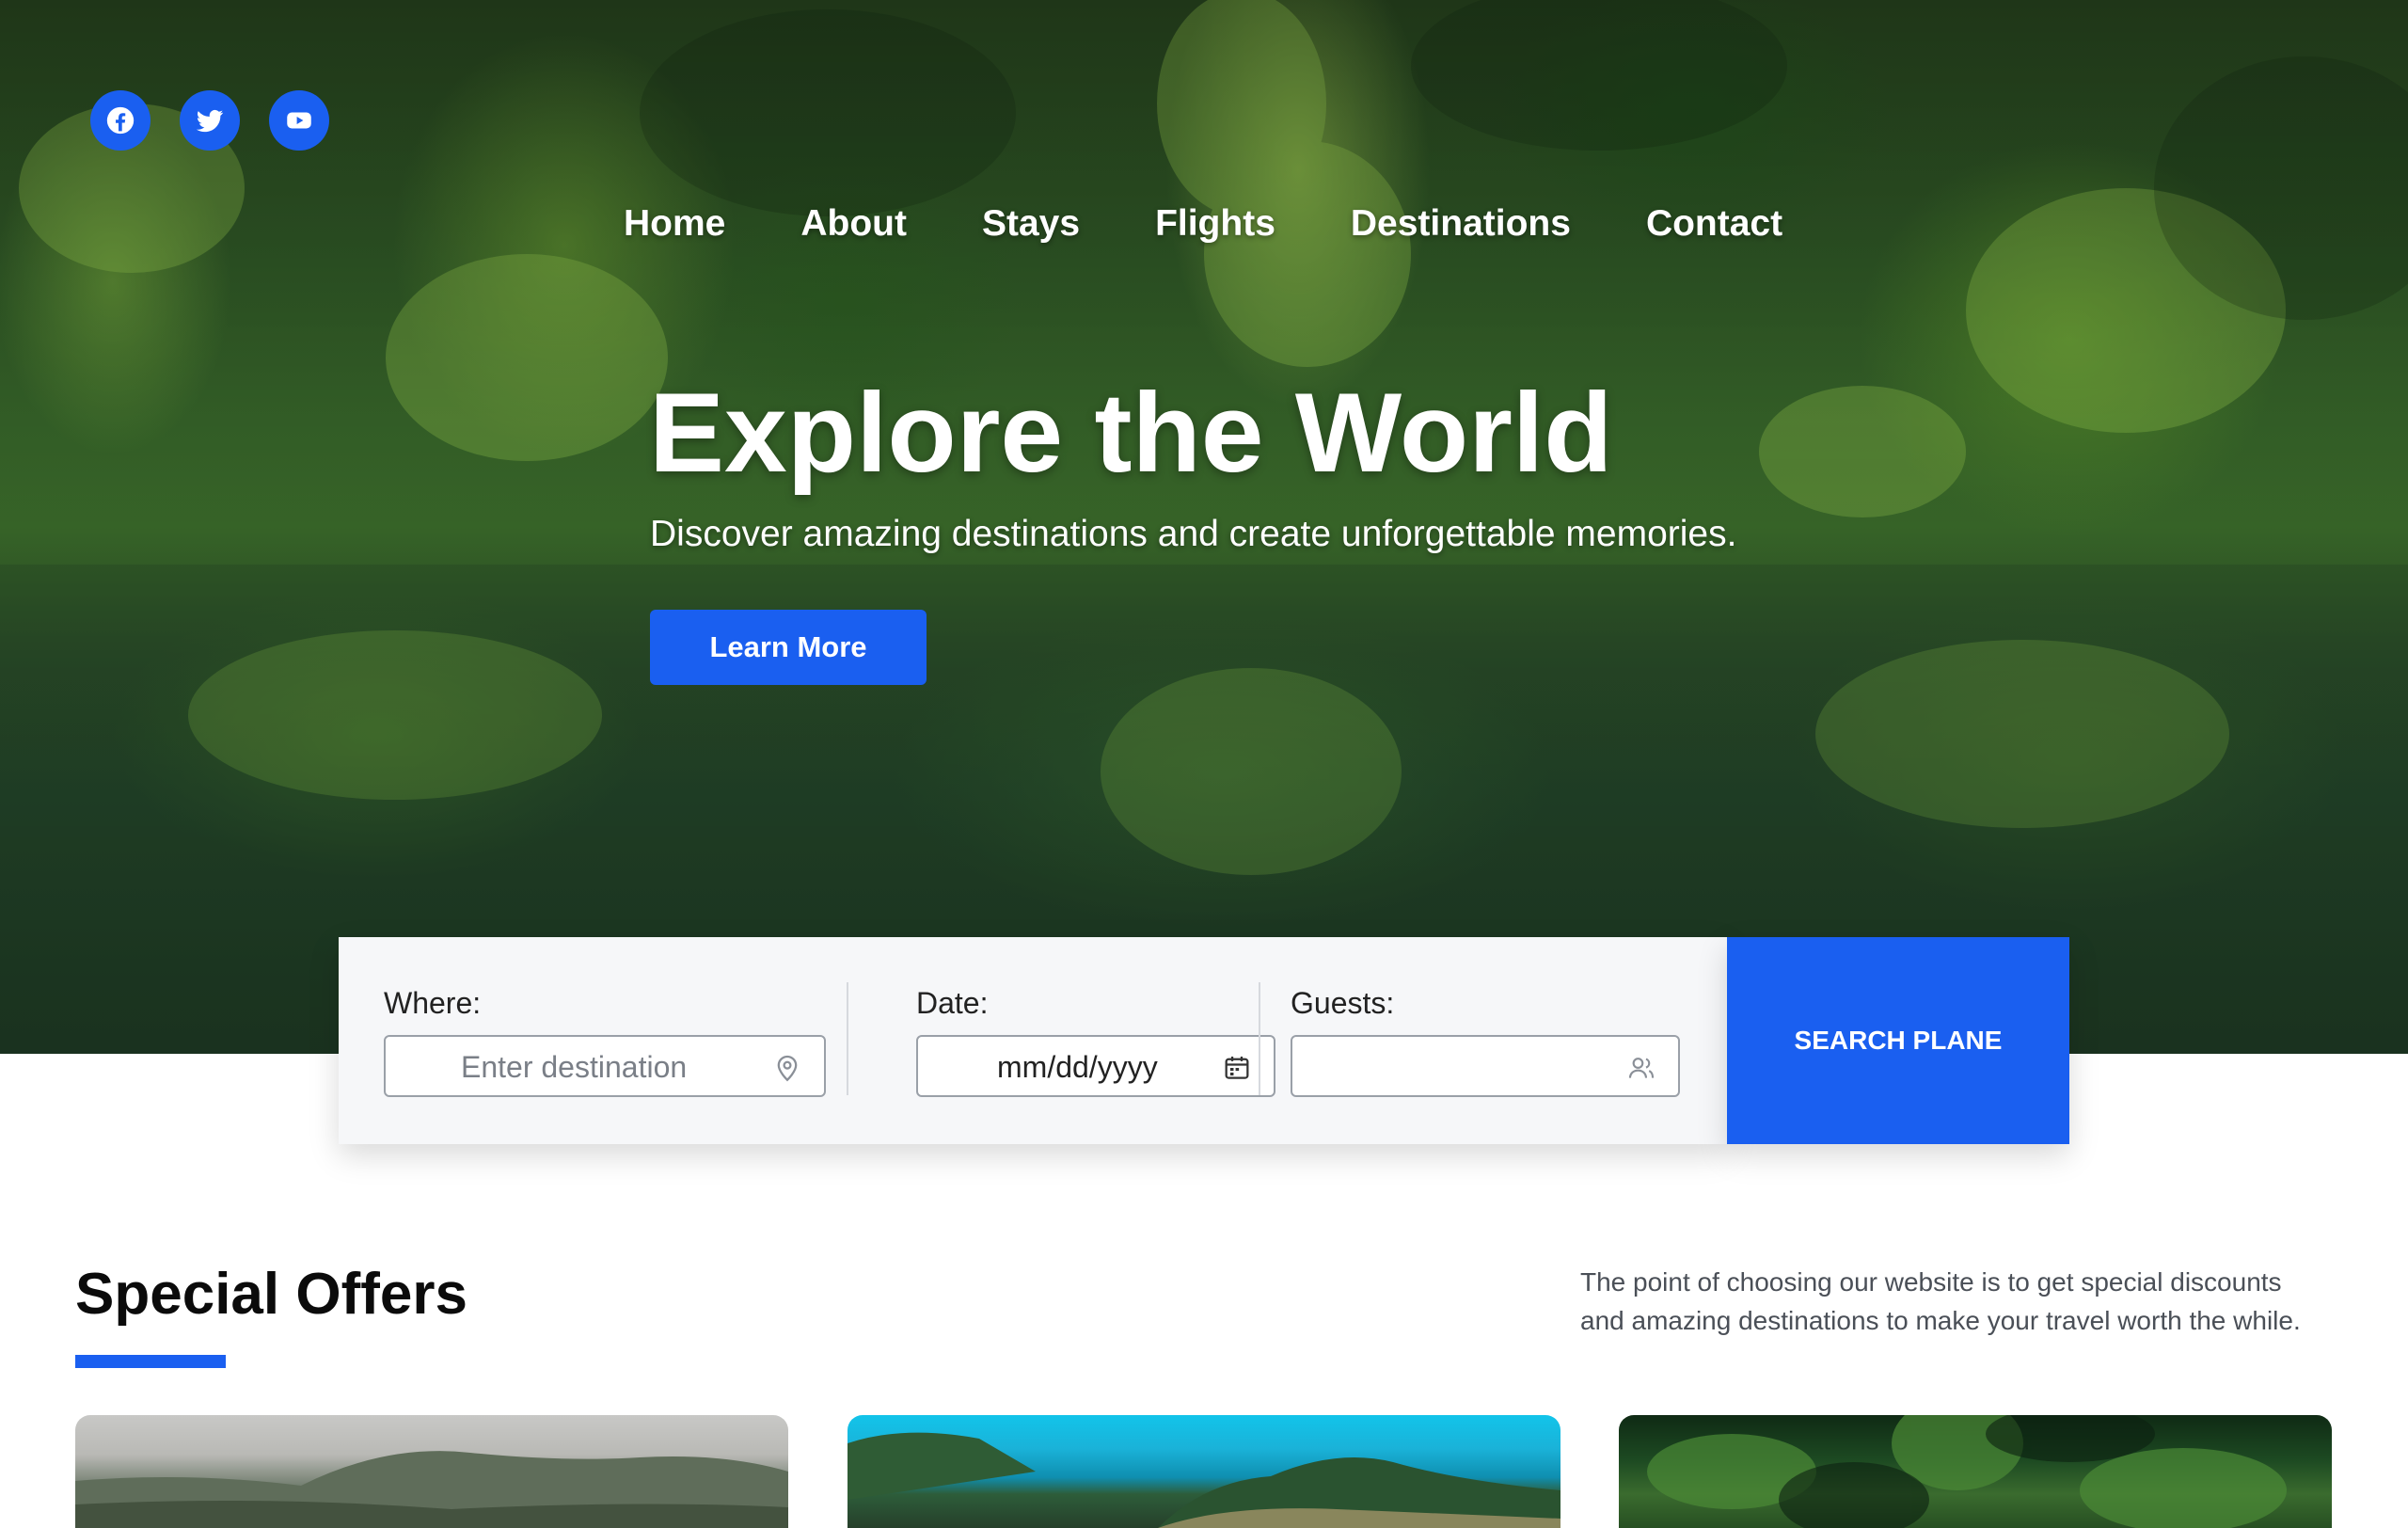 Image resolution: width=2408 pixels, height=1528 pixels. I want to click on nav-item-flights: Flights, so click(1215, 224).